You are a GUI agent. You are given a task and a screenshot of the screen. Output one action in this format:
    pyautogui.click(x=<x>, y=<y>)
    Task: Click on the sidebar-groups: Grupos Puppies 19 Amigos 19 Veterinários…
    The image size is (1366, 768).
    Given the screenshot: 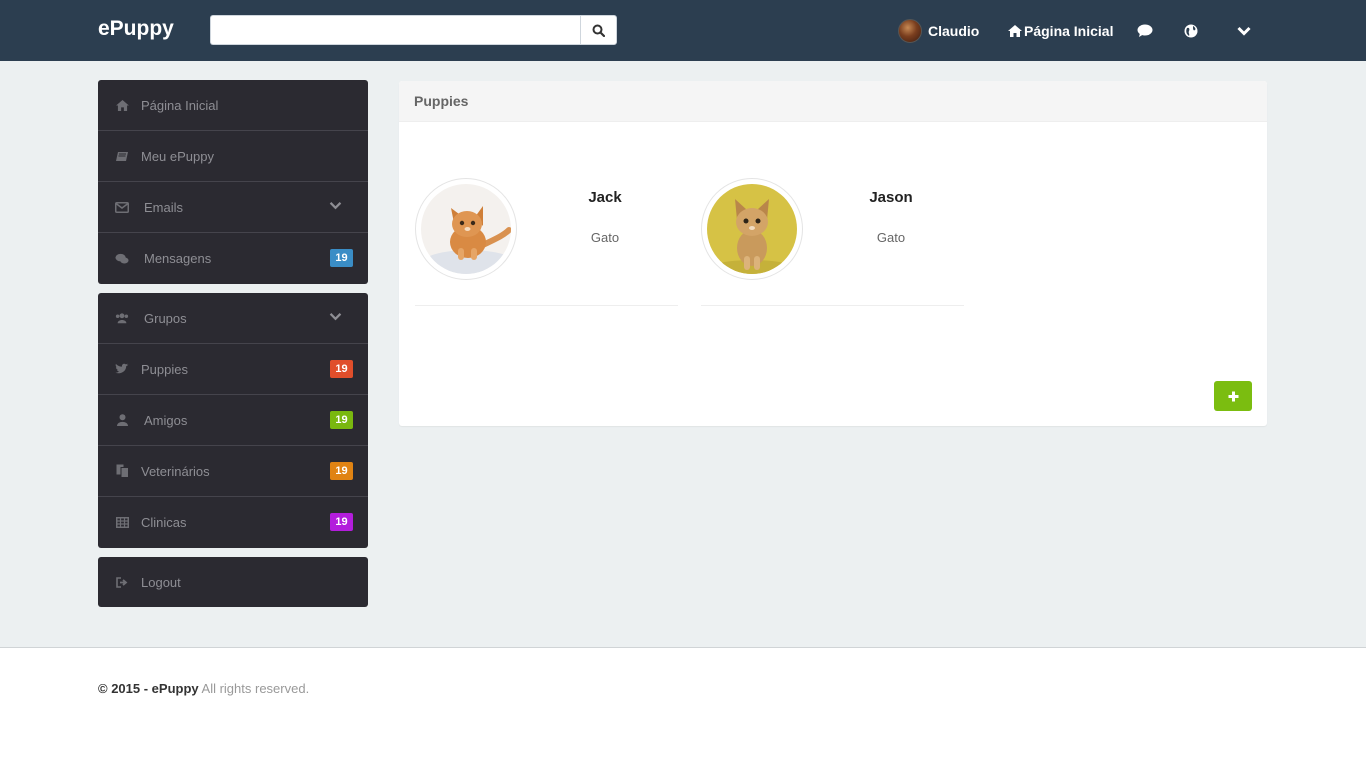 What is the action you would take?
    pyautogui.click(x=233, y=420)
    